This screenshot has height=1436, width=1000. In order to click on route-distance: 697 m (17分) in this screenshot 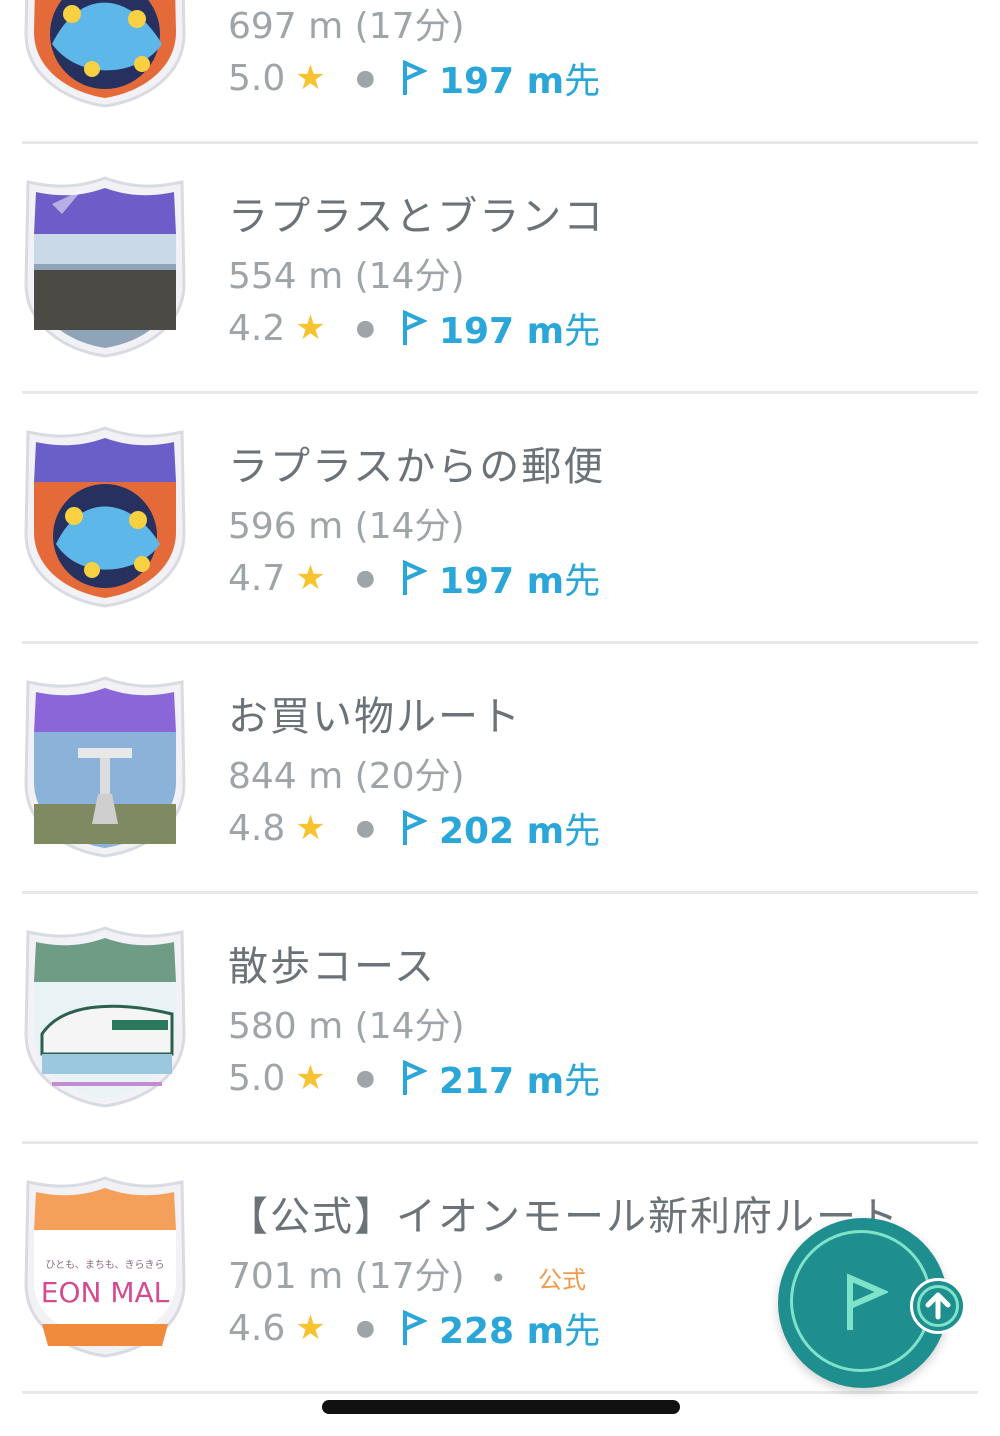, I will do `click(346, 26)`.